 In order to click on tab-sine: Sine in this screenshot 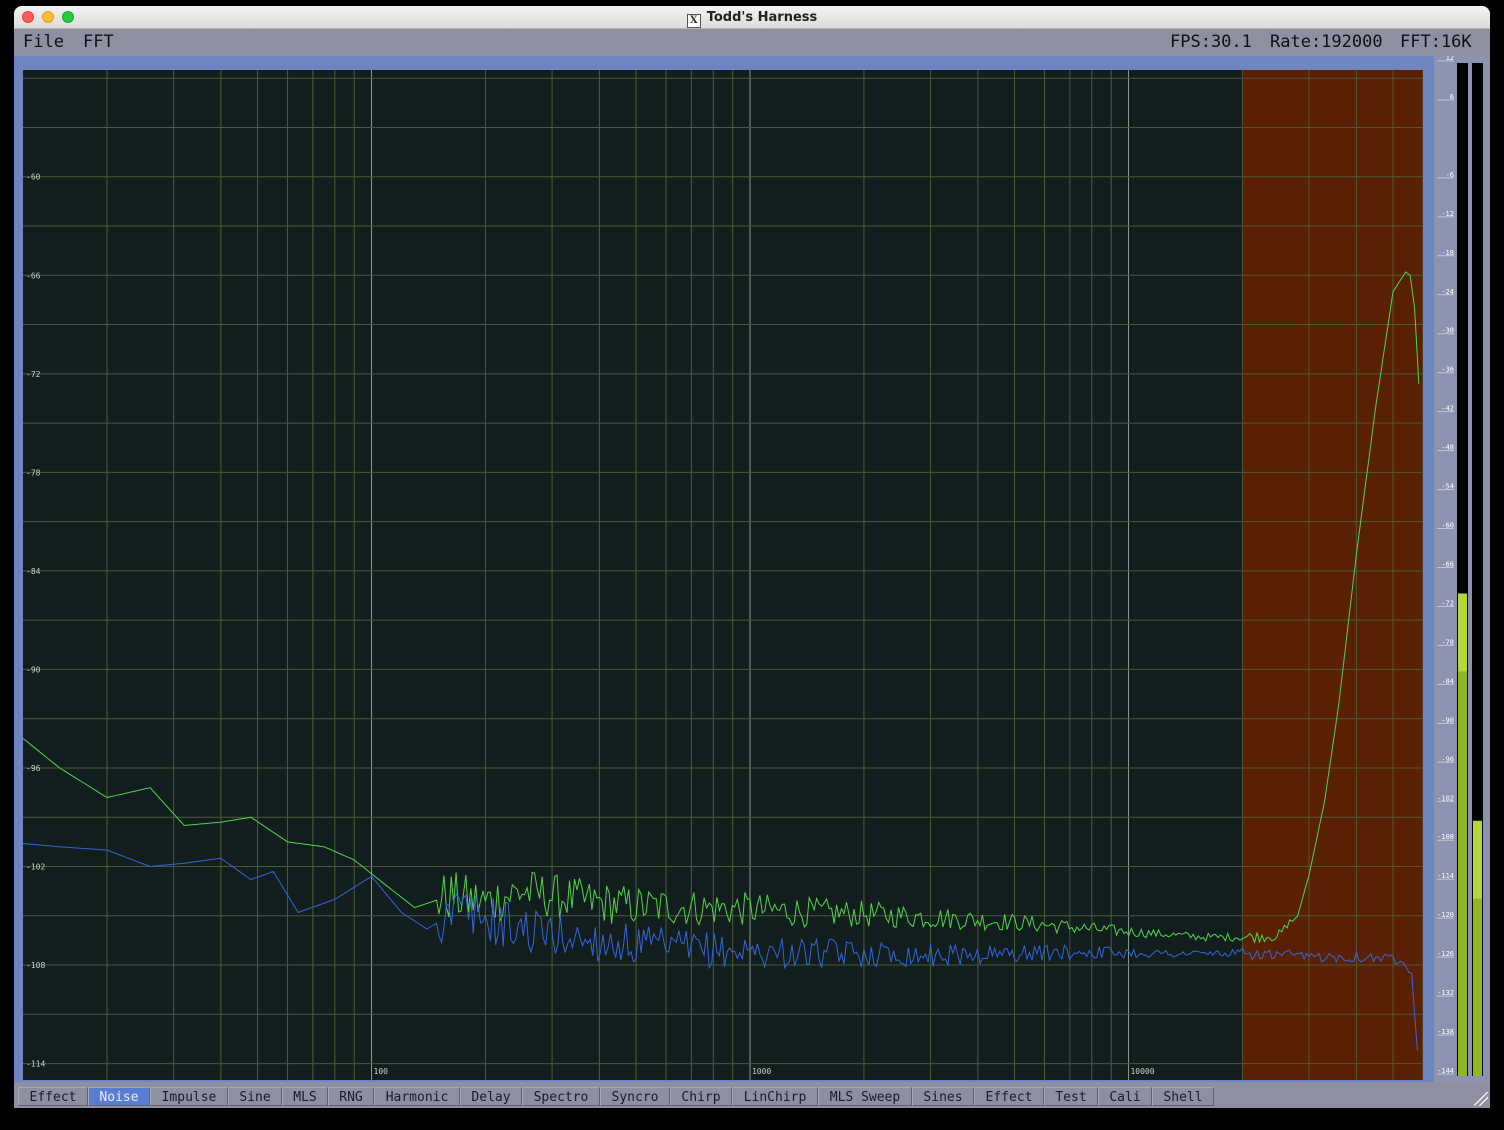, I will do `click(255, 1096)`.